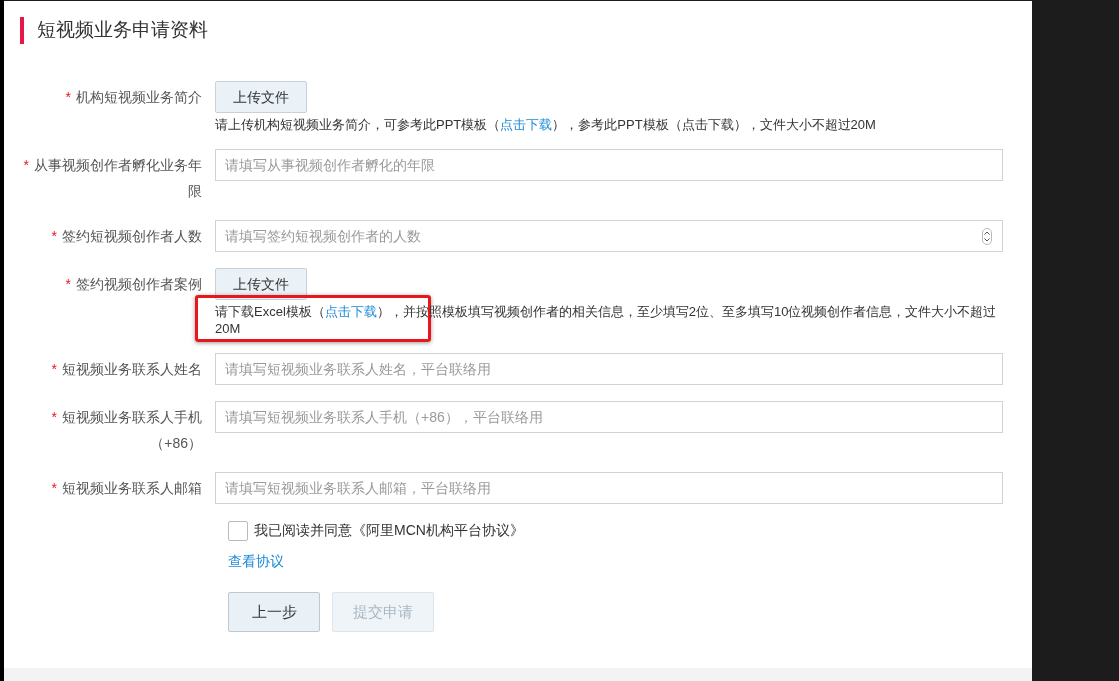 The height and width of the screenshot is (681, 1119). Describe the element at coordinates (139, 284) in the screenshot. I see `field-label: 签约视频创作者案例` at that location.